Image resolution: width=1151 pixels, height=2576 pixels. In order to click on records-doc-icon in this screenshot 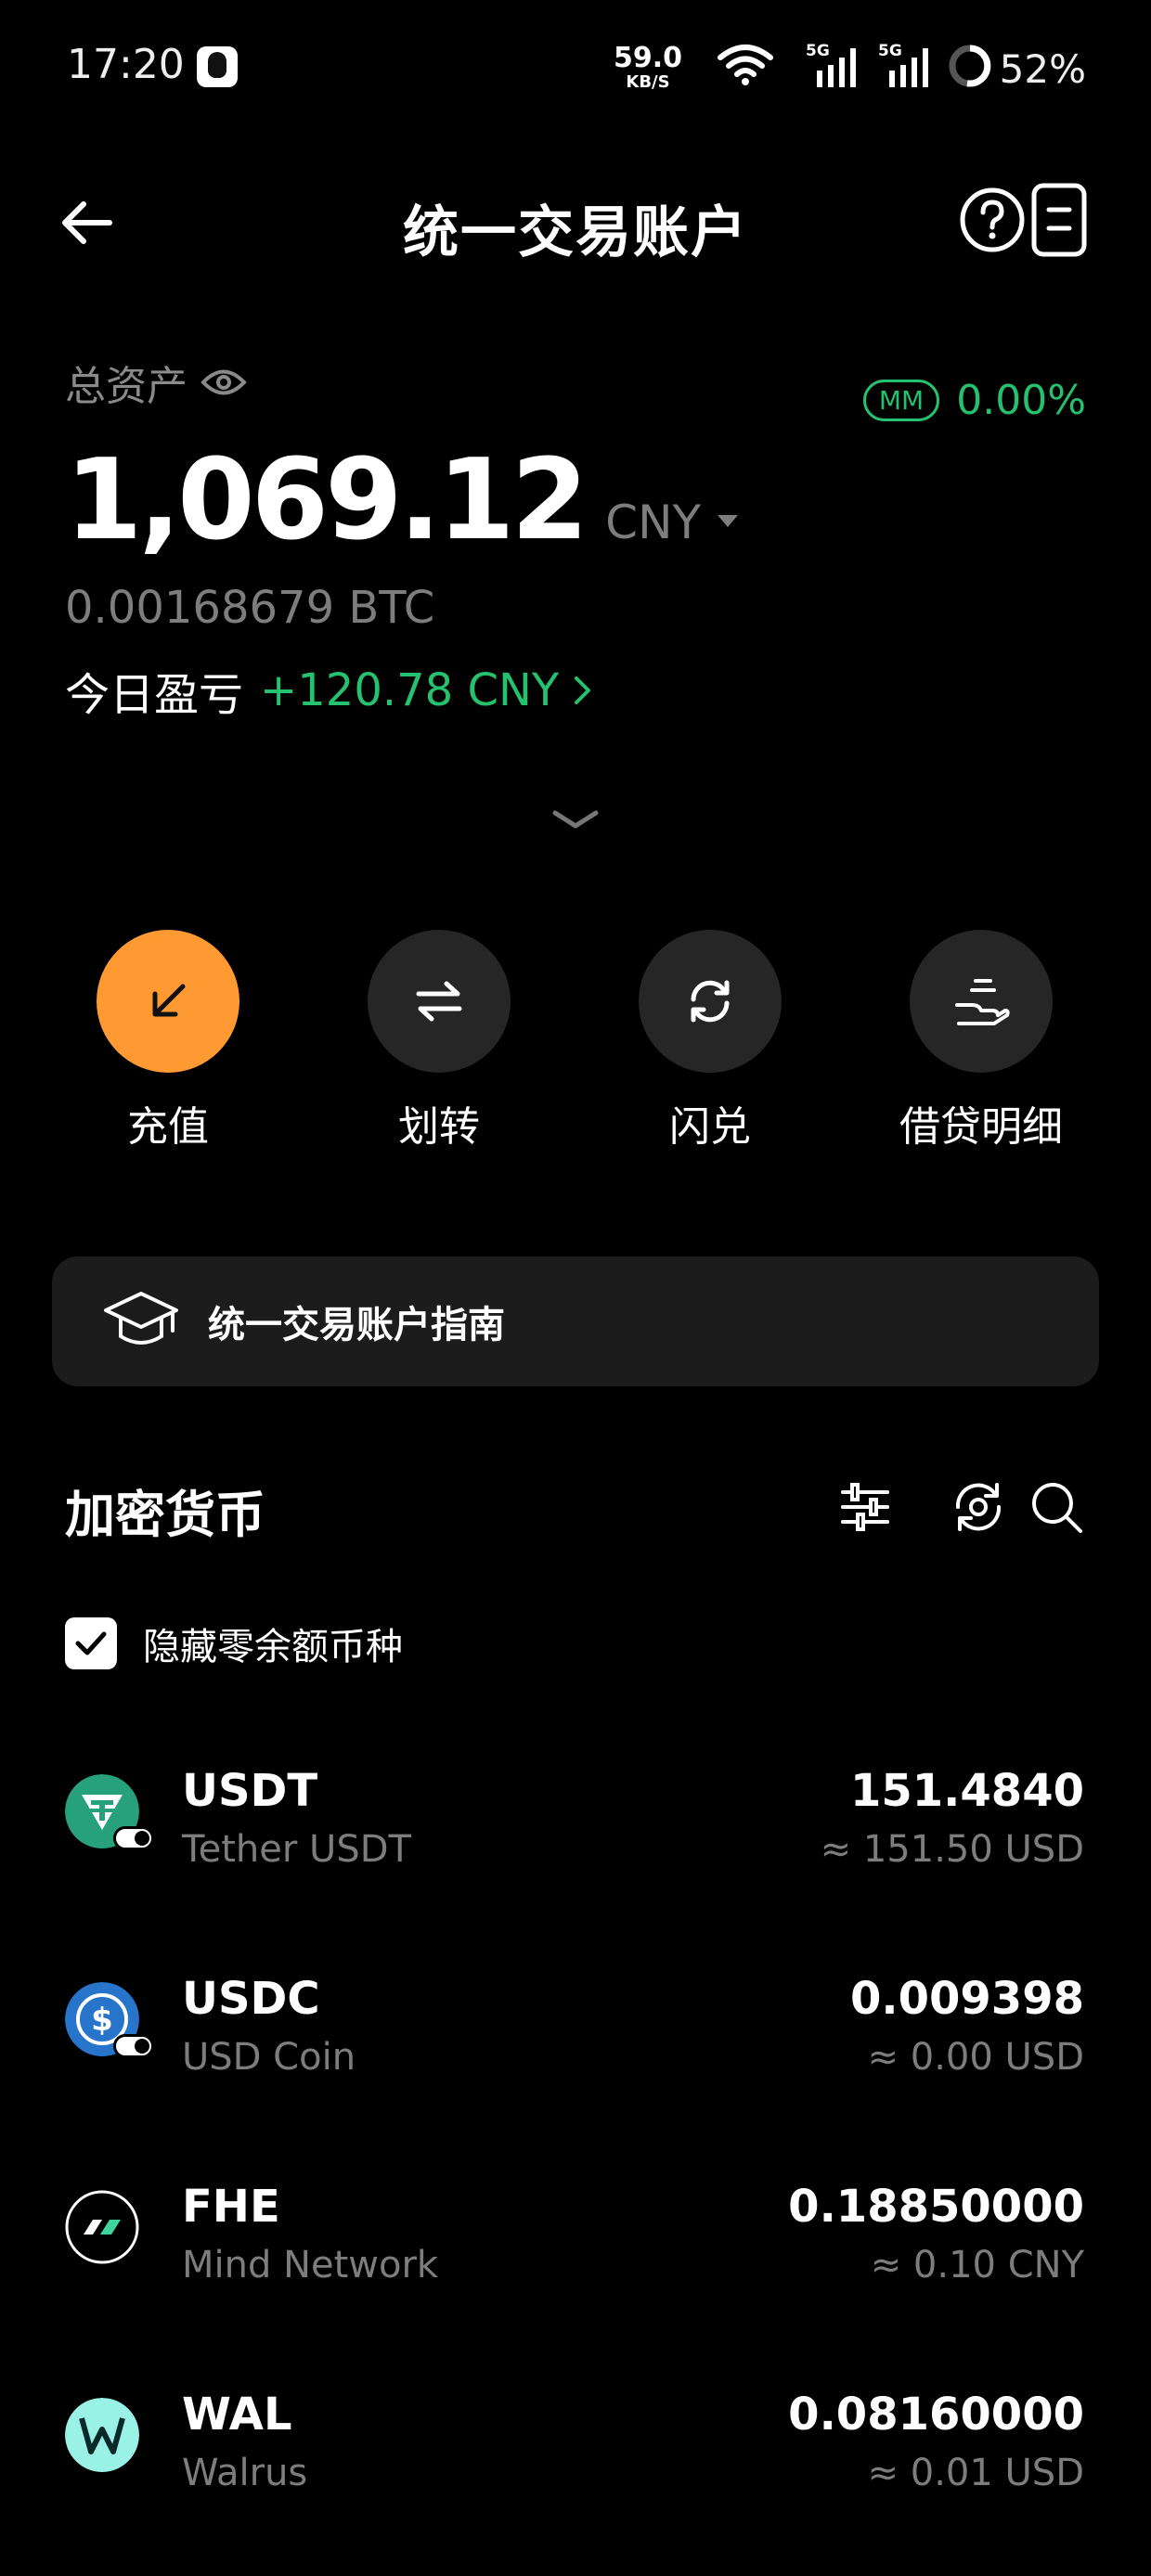, I will do `click(1059, 220)`.